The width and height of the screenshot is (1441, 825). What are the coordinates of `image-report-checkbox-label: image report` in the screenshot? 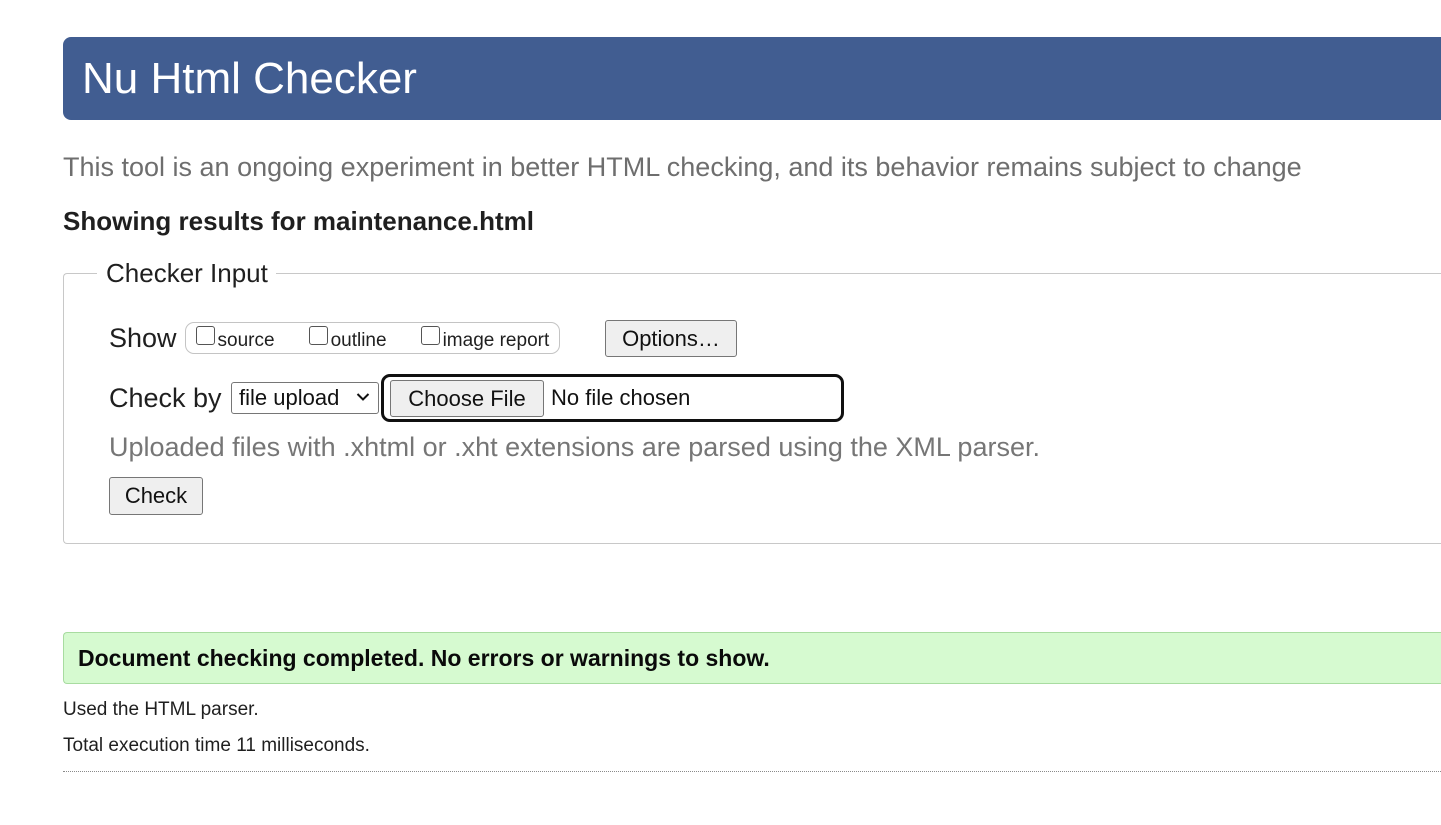 It's located at (496, 340).